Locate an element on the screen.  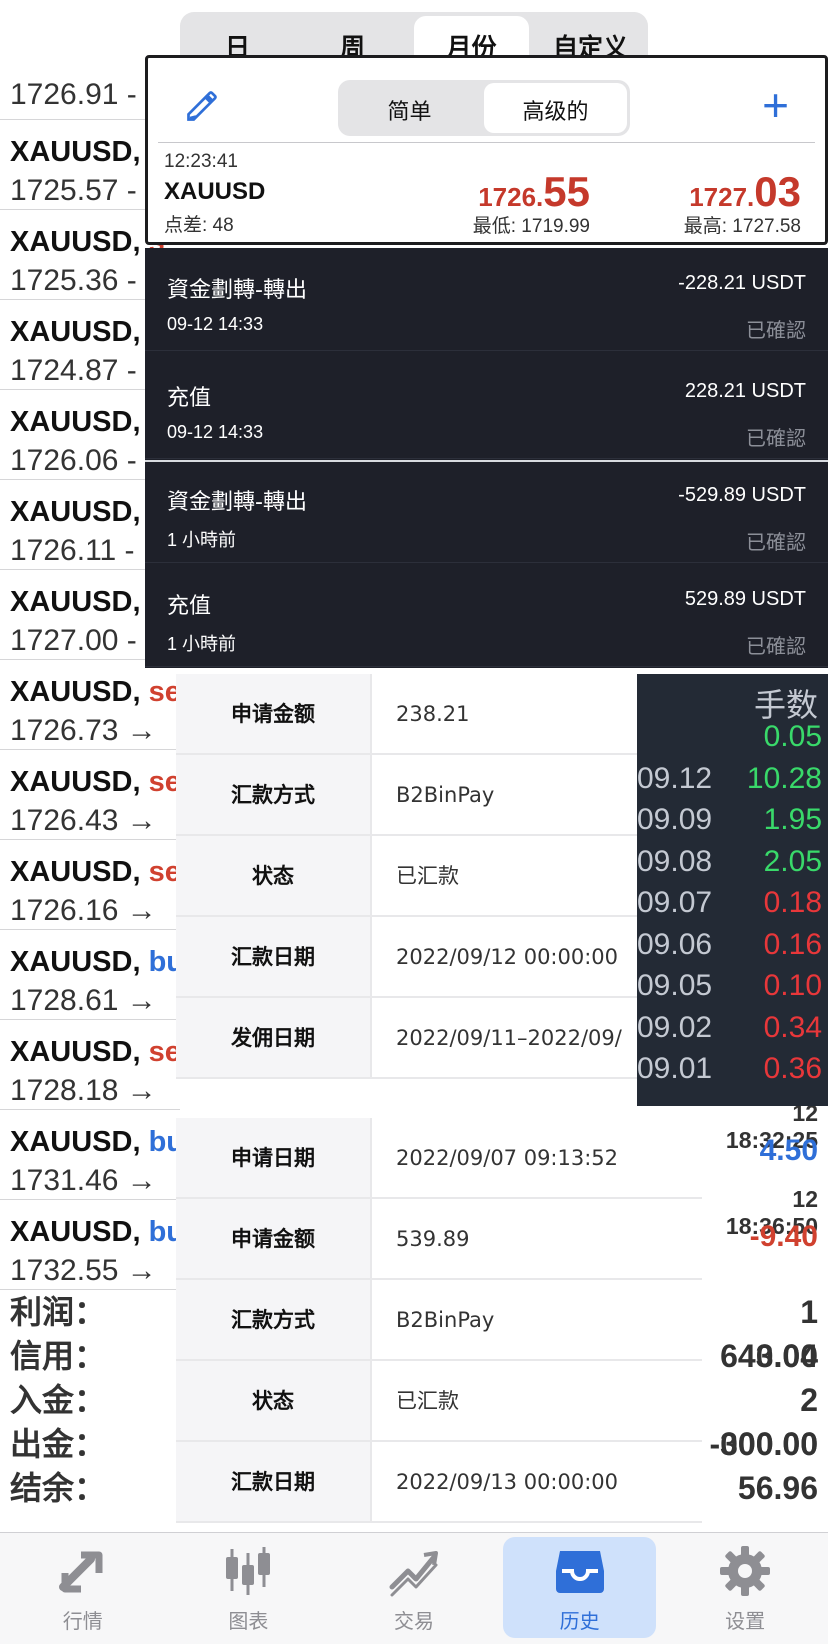
lots-row: 09.01 0.36 is located at coordinates (732, 1073).